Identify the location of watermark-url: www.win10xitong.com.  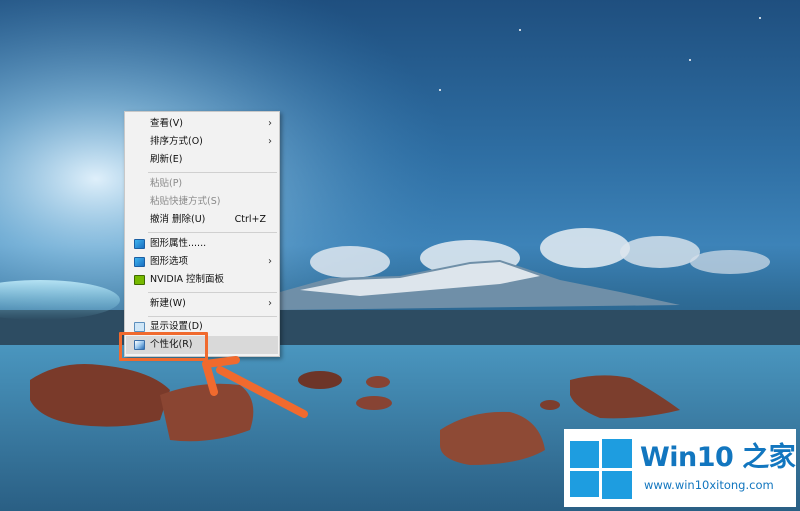
(709, 485).